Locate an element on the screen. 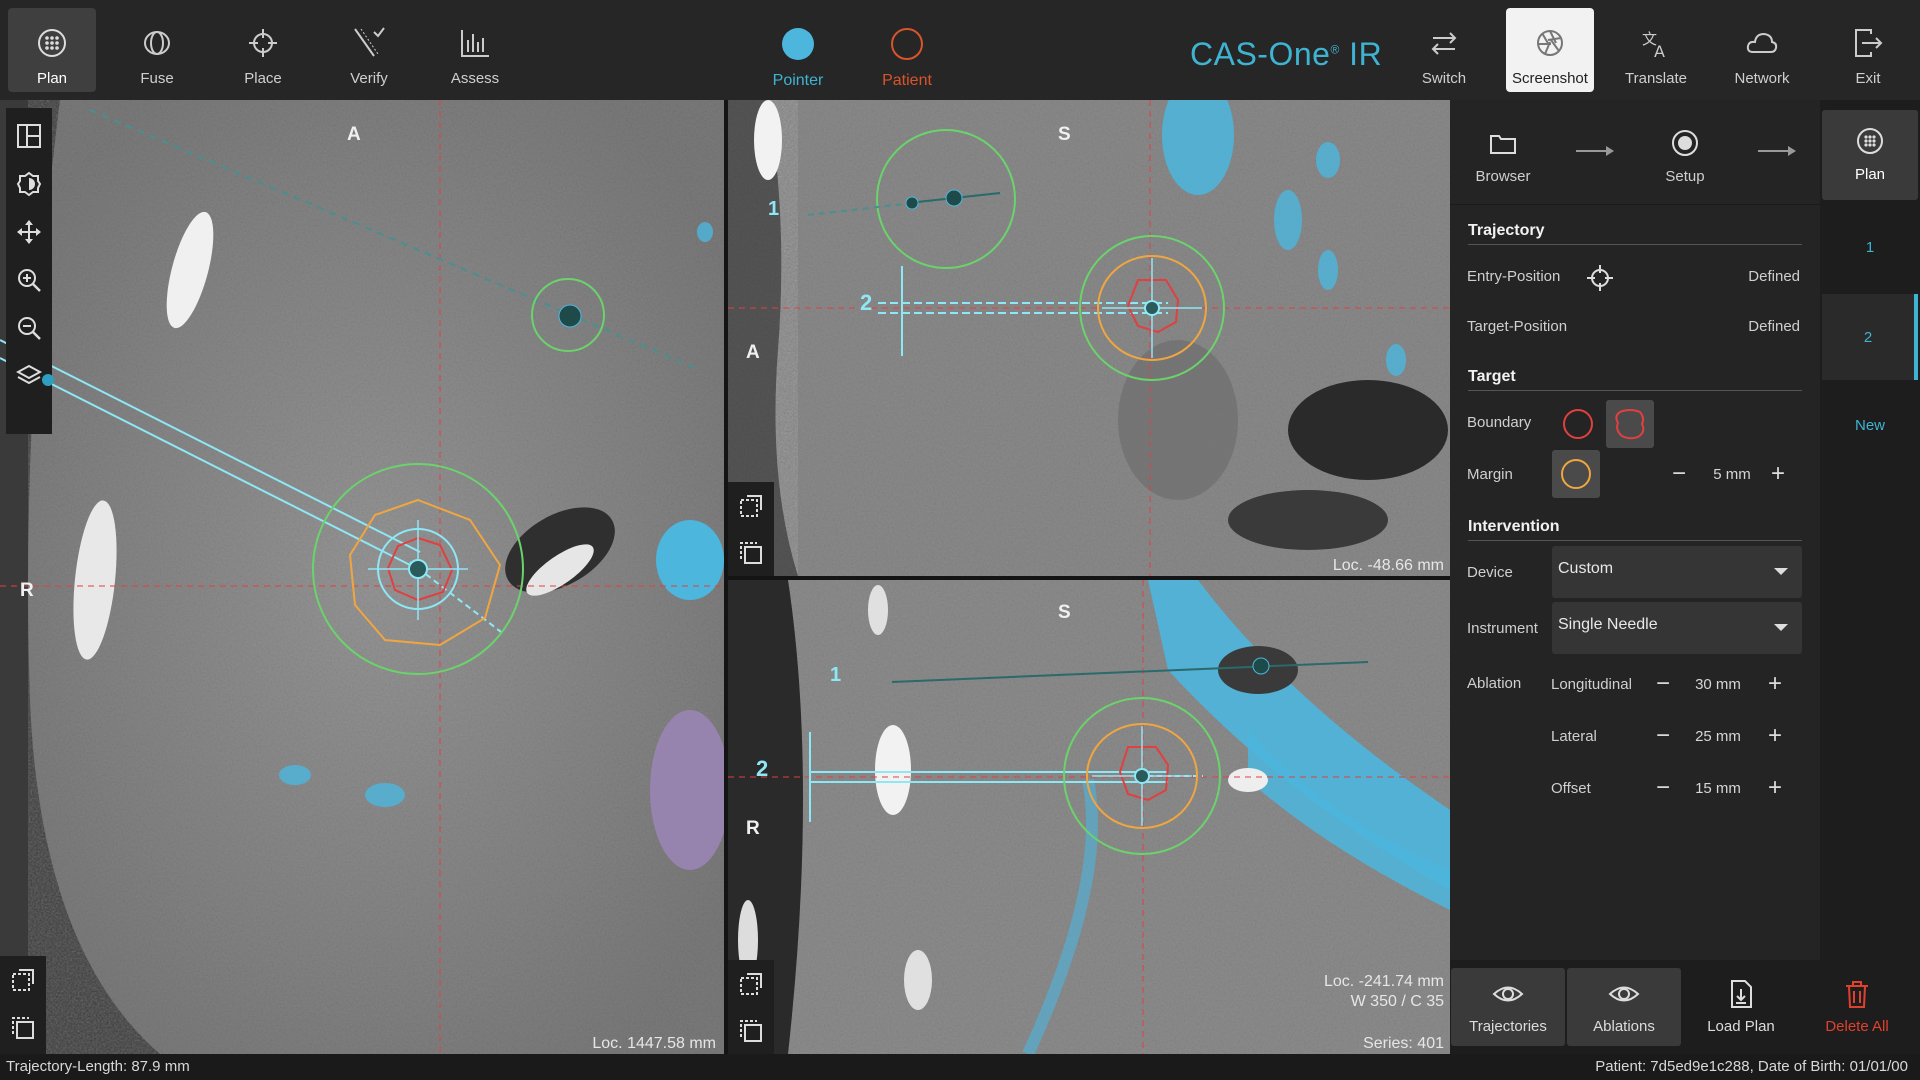 This screenshot has width=1920, height=1080. switch-button: Switch is located at coordinates (1444, 50).